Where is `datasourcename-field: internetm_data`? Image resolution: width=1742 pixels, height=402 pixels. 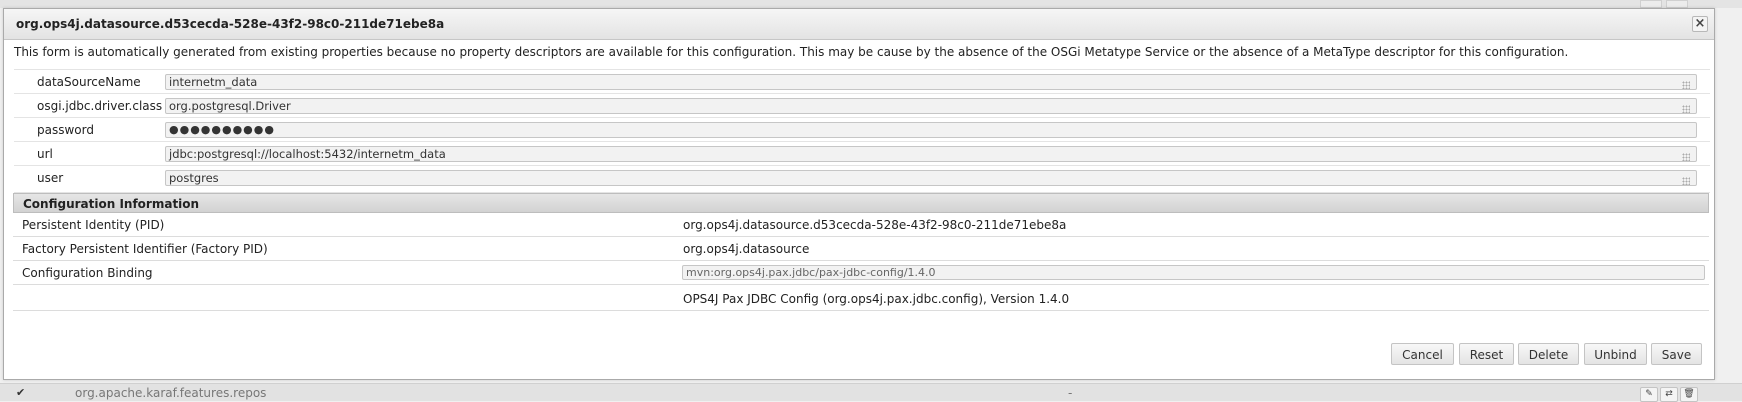 datasourcename-field: internetm_data is located at coordinates (931, 82).